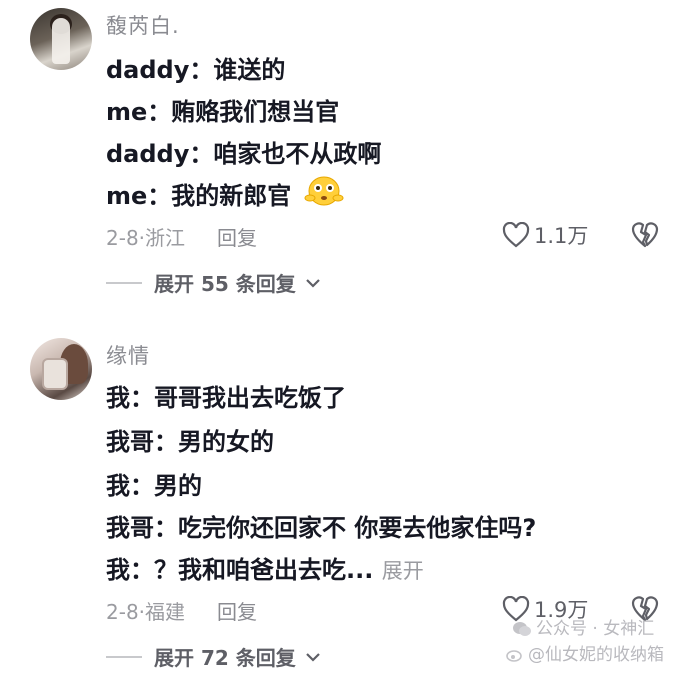 The image size is (690, 678). Describe the element at coordinates (190, 442) in the screenshot. I see `comment-line: 我哥：男的女的` at that location.